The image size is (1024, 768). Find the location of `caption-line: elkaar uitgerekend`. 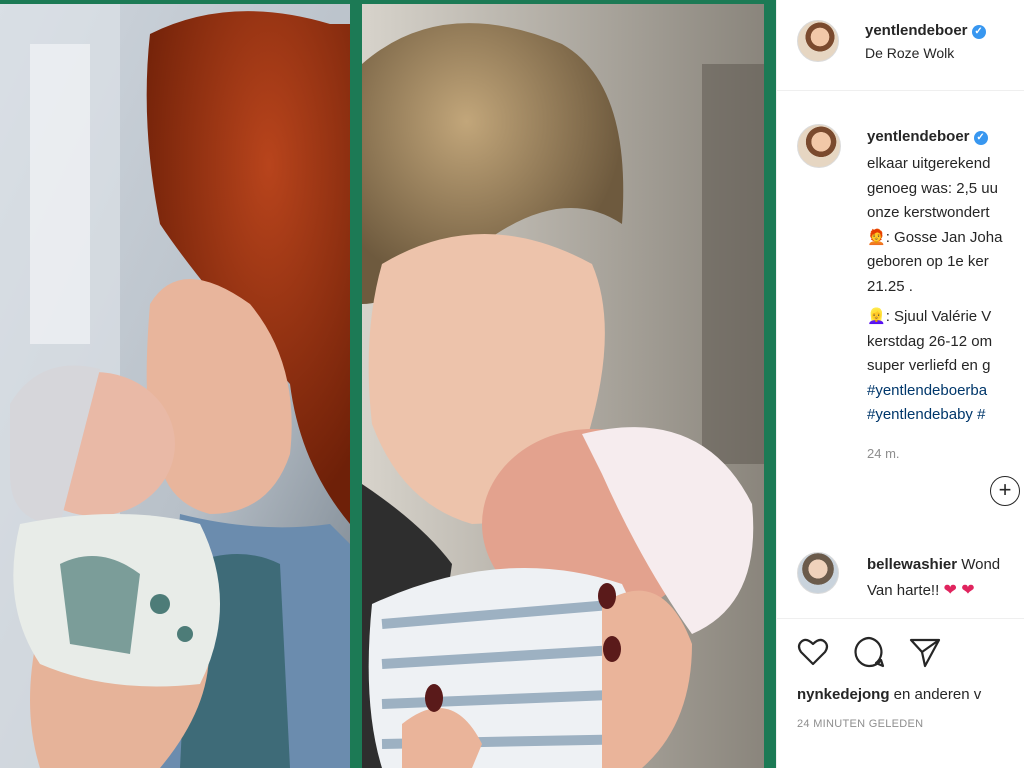

caption-line: elkaar uitgerekend is located at coordinates (929, 163).